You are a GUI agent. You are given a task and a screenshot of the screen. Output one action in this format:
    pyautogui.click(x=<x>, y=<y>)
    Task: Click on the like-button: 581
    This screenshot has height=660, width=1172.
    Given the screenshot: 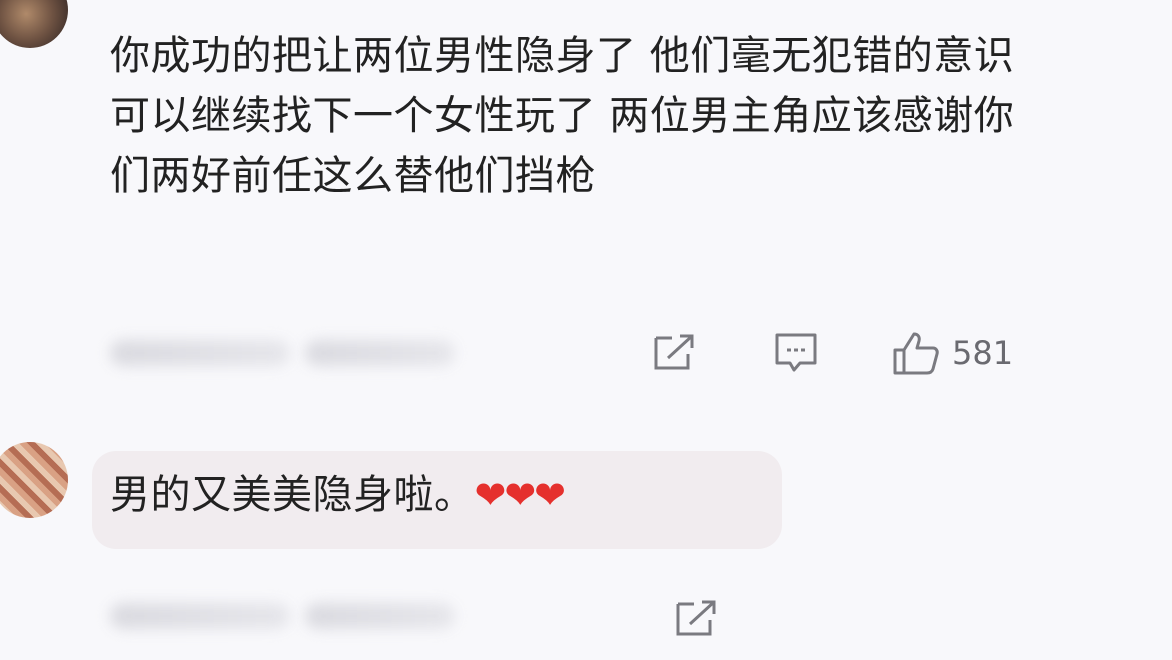 What is the action you would take?
    pyautogui.click(x=952, y=353)
    